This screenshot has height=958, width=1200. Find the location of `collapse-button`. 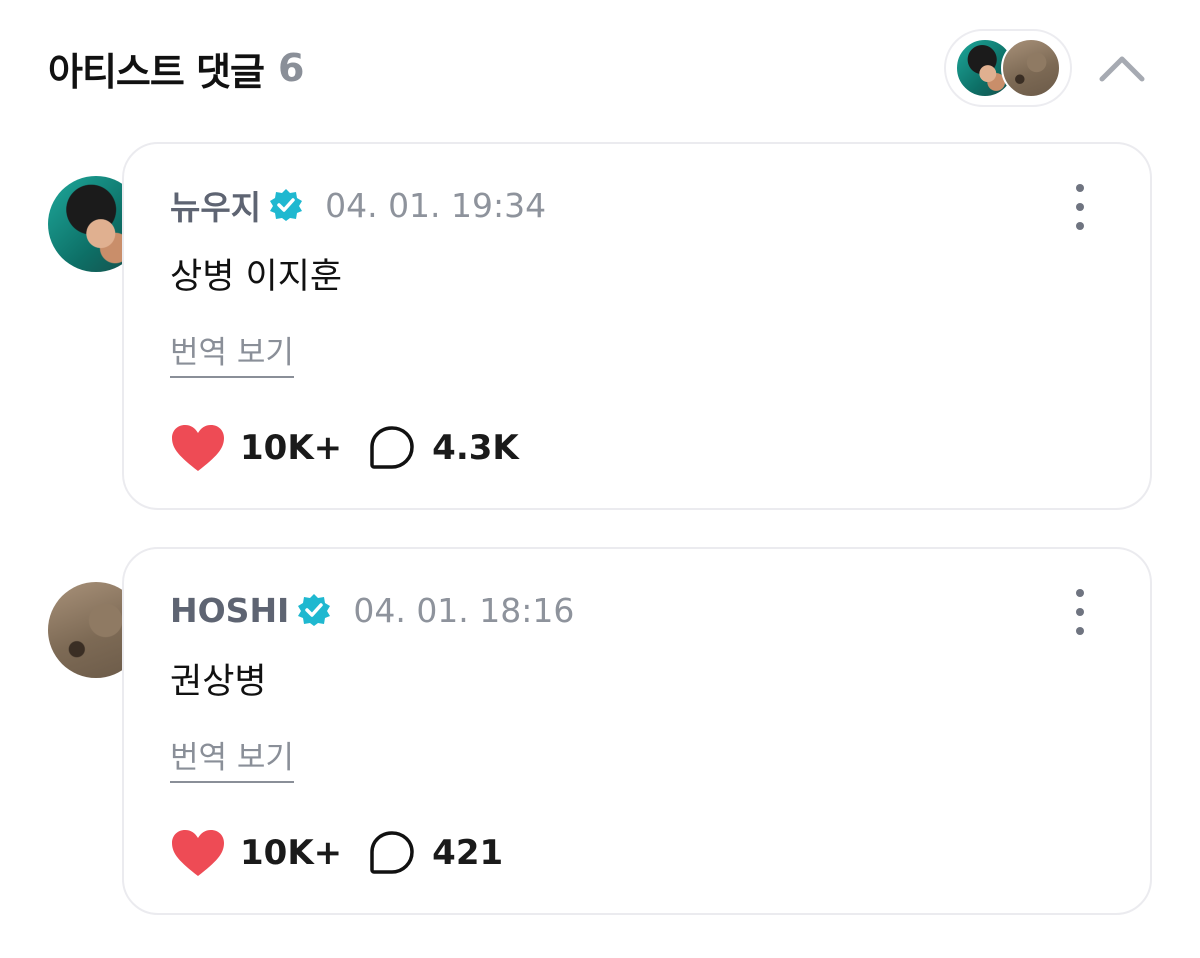

collapse-button is located at coordinates (1122, 68).